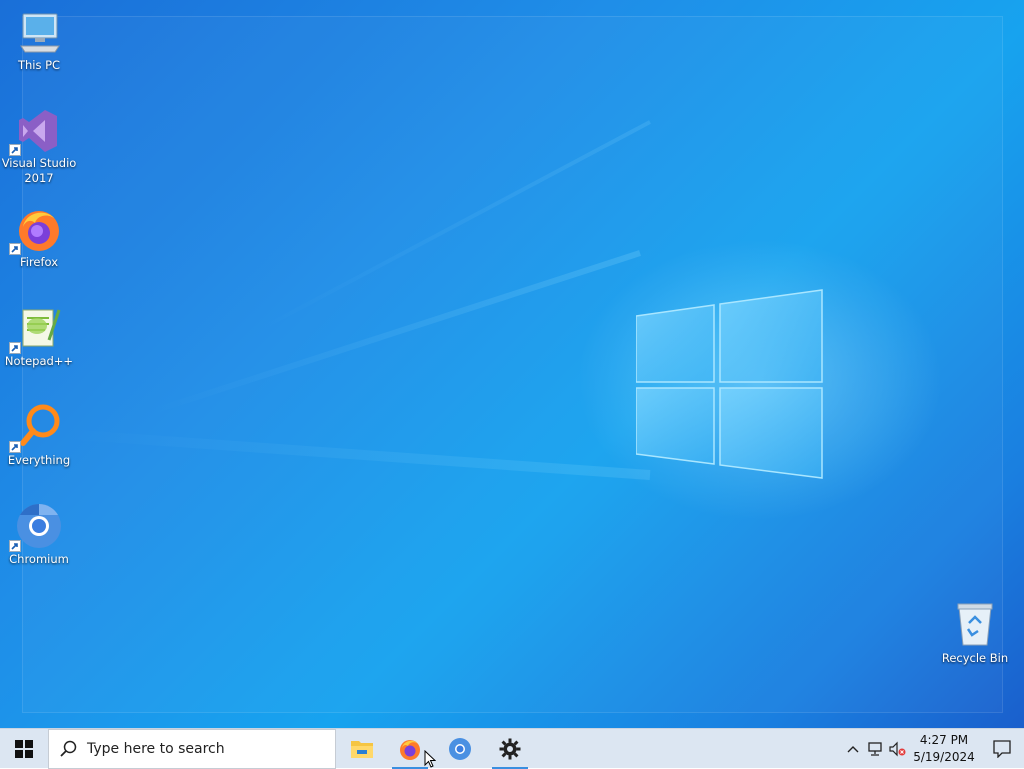 The image size is (1024, 769). Describe the element at coordinates (944, 757) in the screenshot. I see `clock-date: 5/19/2024` at that location.